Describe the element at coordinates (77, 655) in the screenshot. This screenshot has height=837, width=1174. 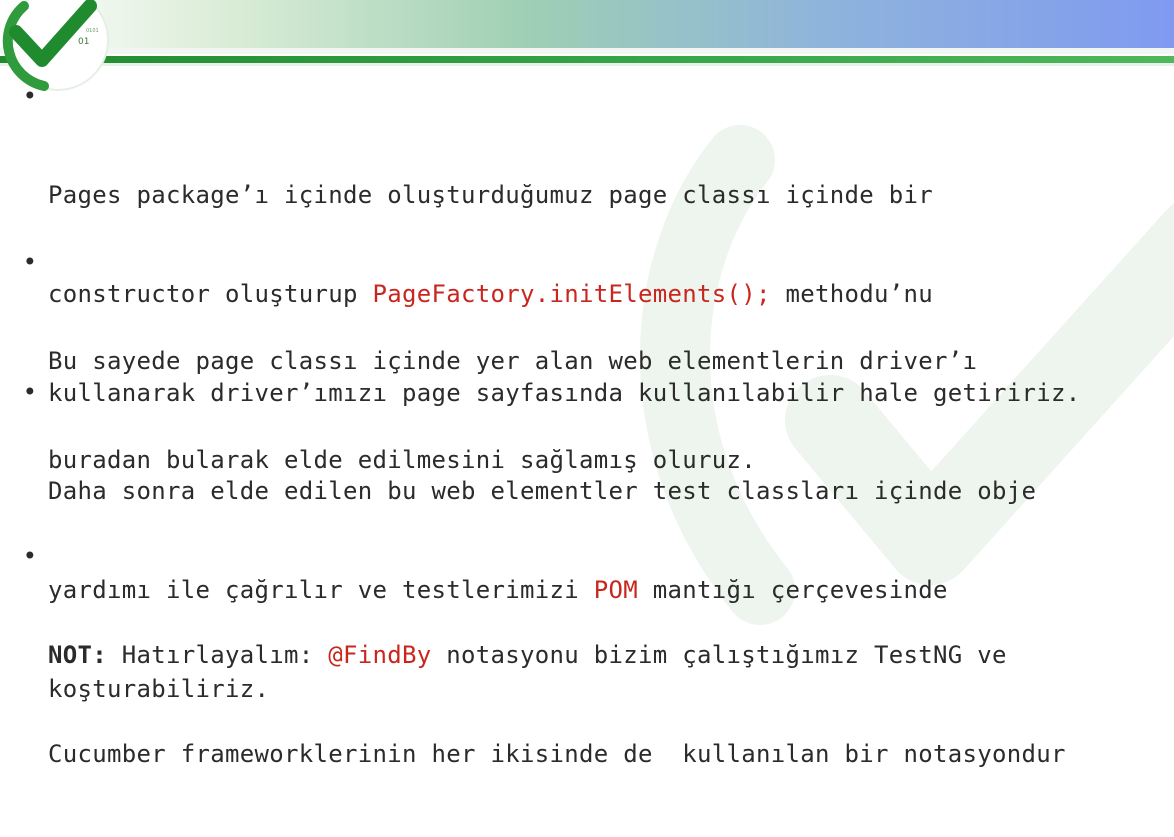
I see `note-label: NOT:` at that location.